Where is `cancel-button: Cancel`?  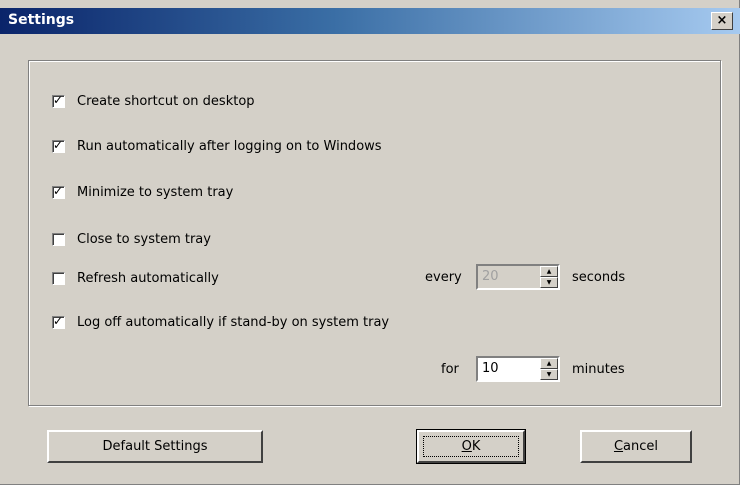
cancel-button: Cancel is located at coordinates (636, 446).